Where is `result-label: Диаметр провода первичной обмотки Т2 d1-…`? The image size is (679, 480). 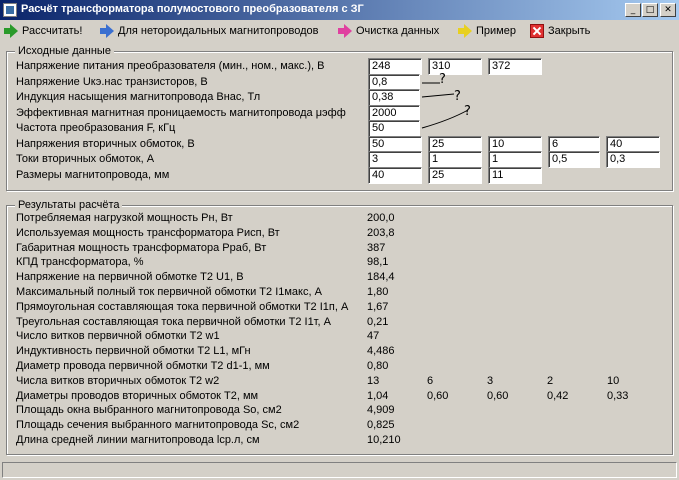
result-label: Диаметр провода первичной обмотки Т2 d1-… is located at coordinates (143, 366).